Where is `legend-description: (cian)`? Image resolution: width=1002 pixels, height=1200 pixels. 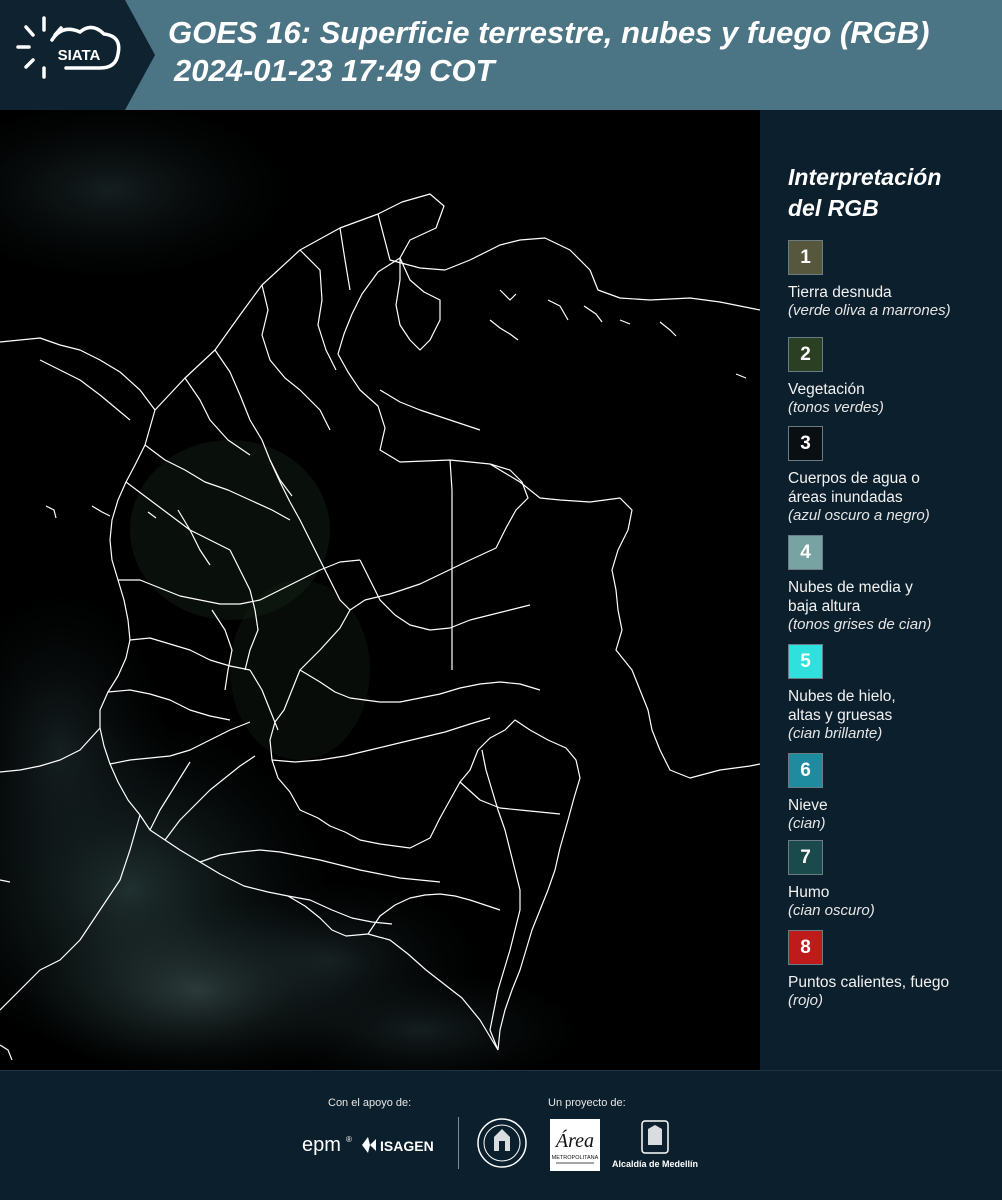 legend-description: (cian) is located at coordinates (807, 823).